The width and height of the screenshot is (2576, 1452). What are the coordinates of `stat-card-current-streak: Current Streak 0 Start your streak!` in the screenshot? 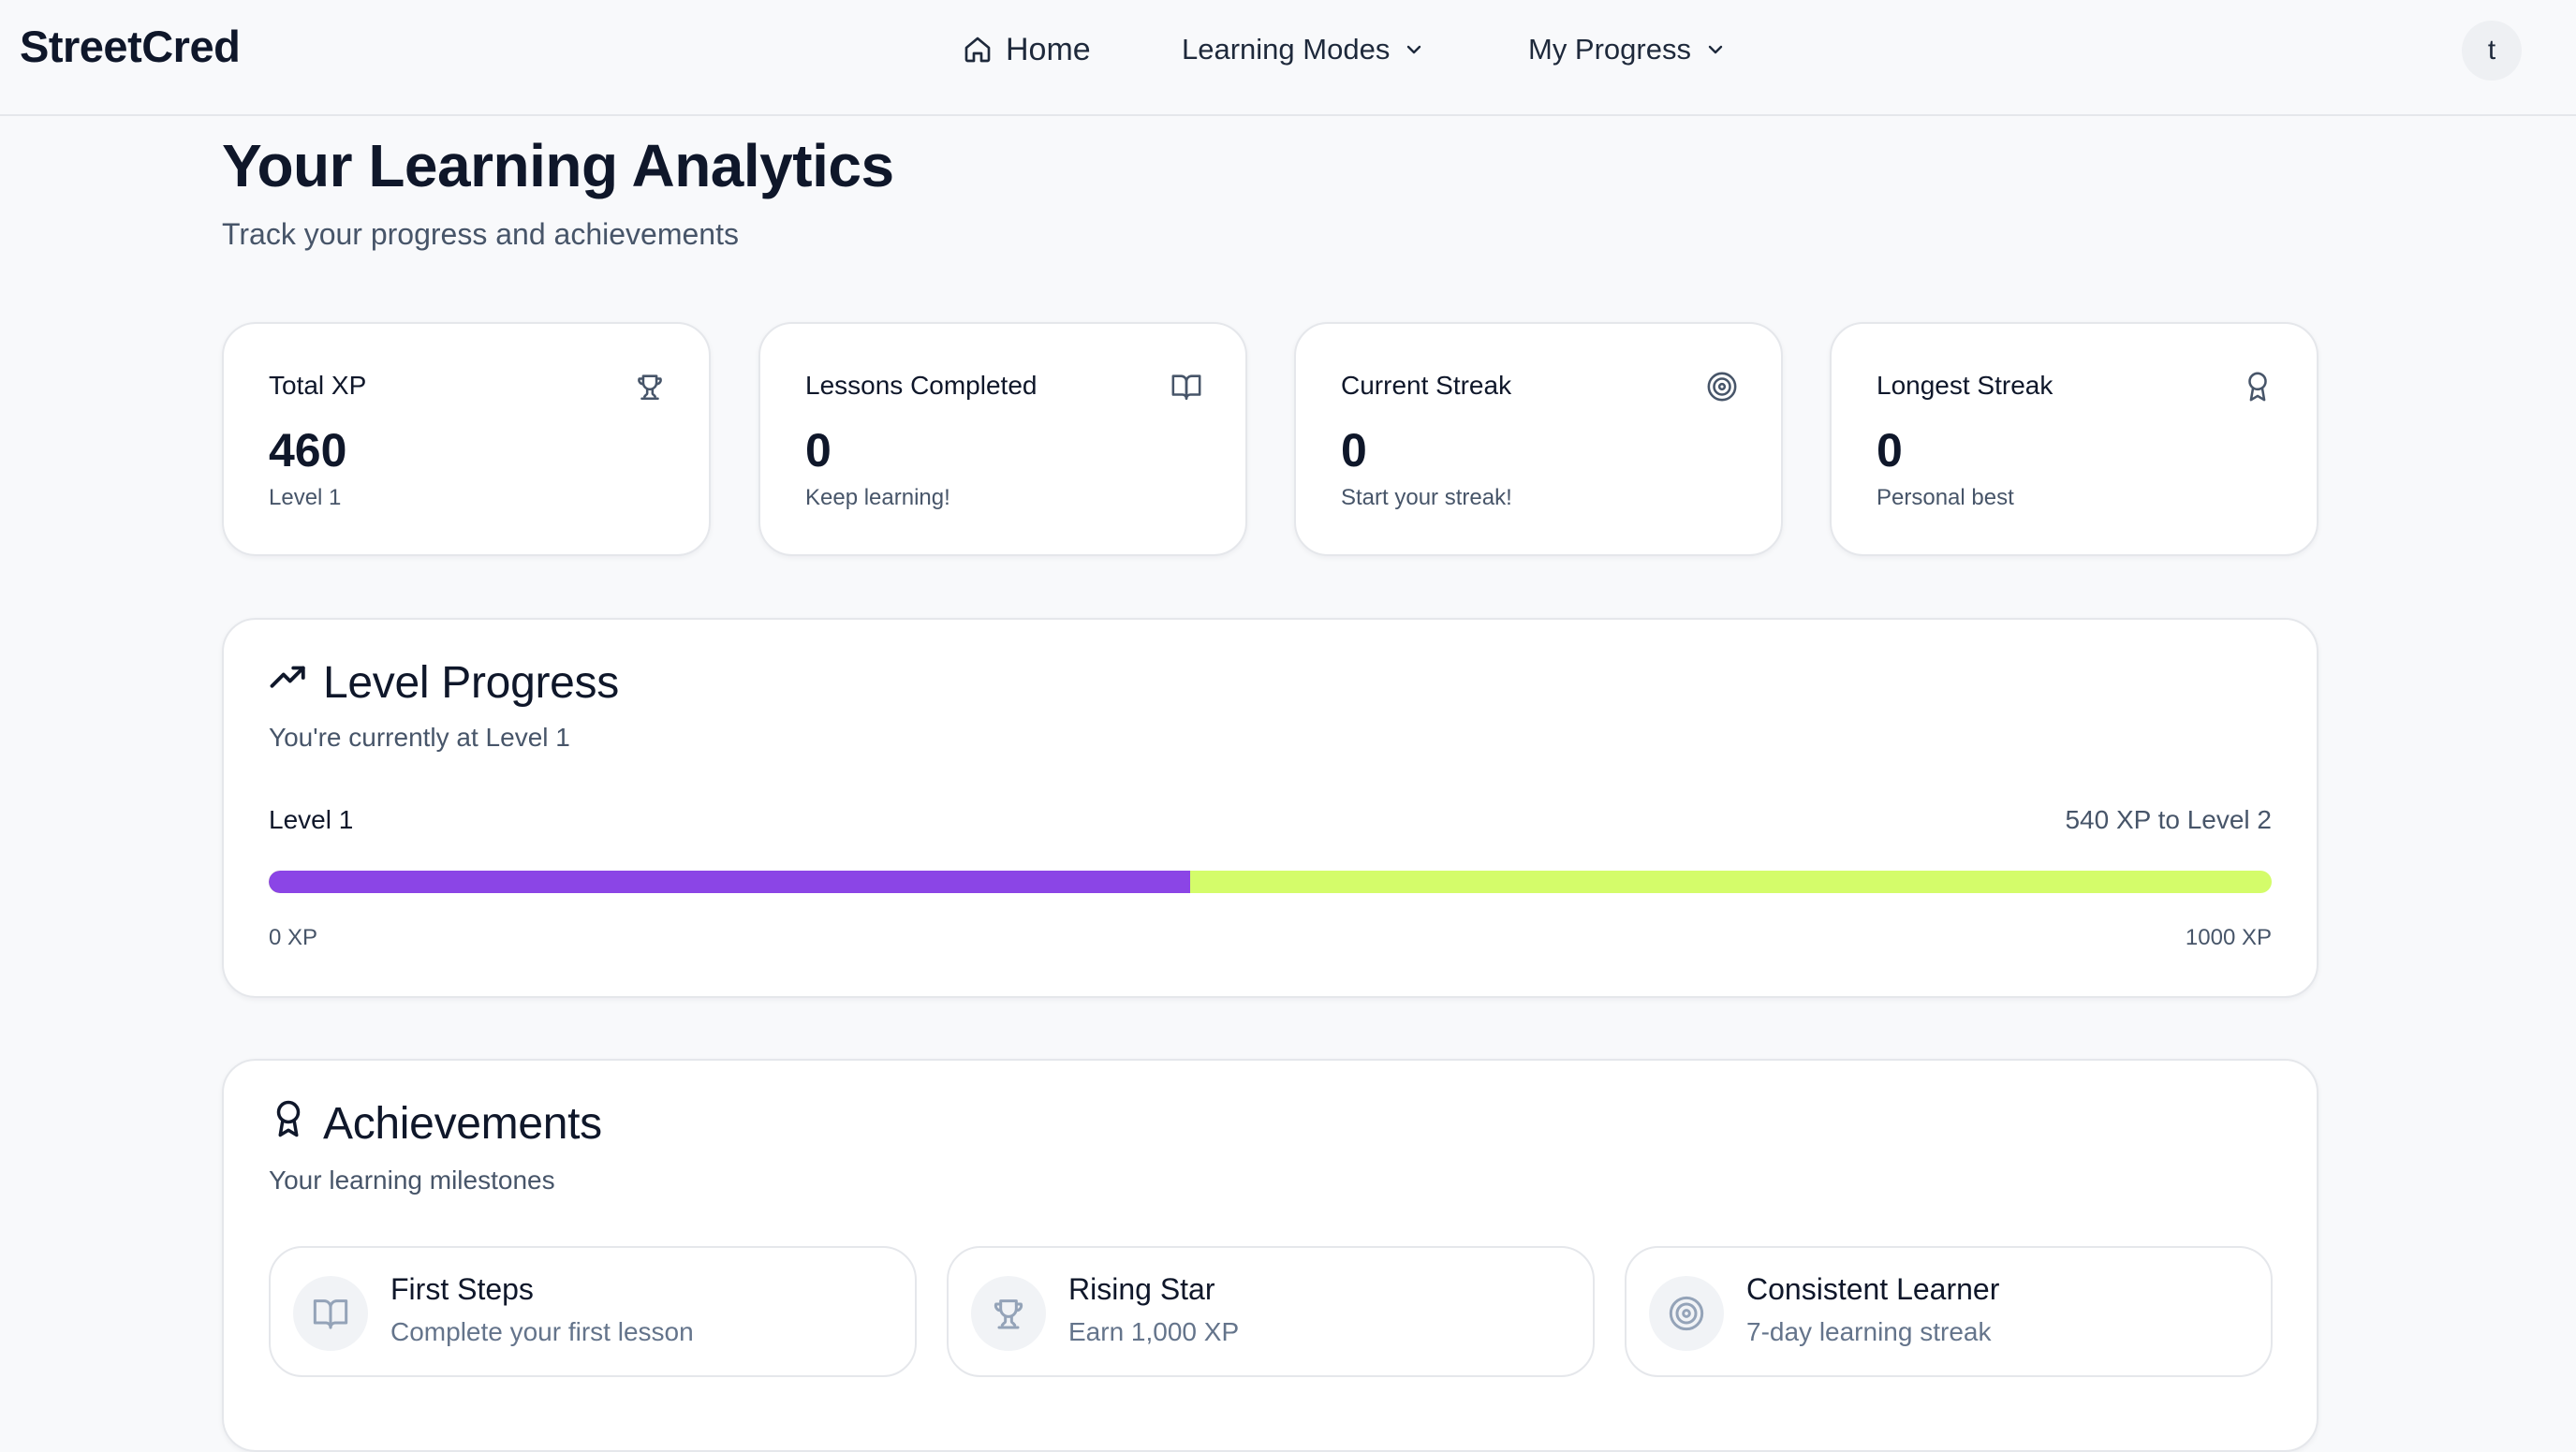 It's located at (1538, 439).